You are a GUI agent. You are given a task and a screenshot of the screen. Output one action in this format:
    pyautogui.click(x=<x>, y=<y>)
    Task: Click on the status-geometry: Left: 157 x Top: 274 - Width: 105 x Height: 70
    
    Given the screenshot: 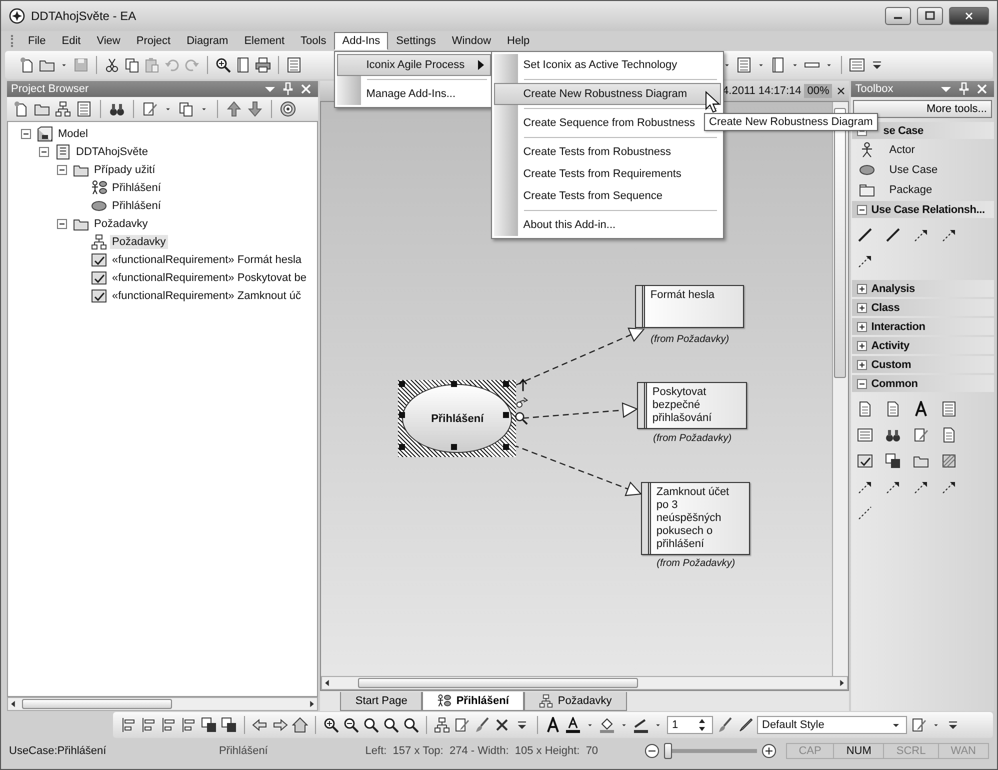 What is the action you would take?
    pyautogui.click(x=482, y=751)
    